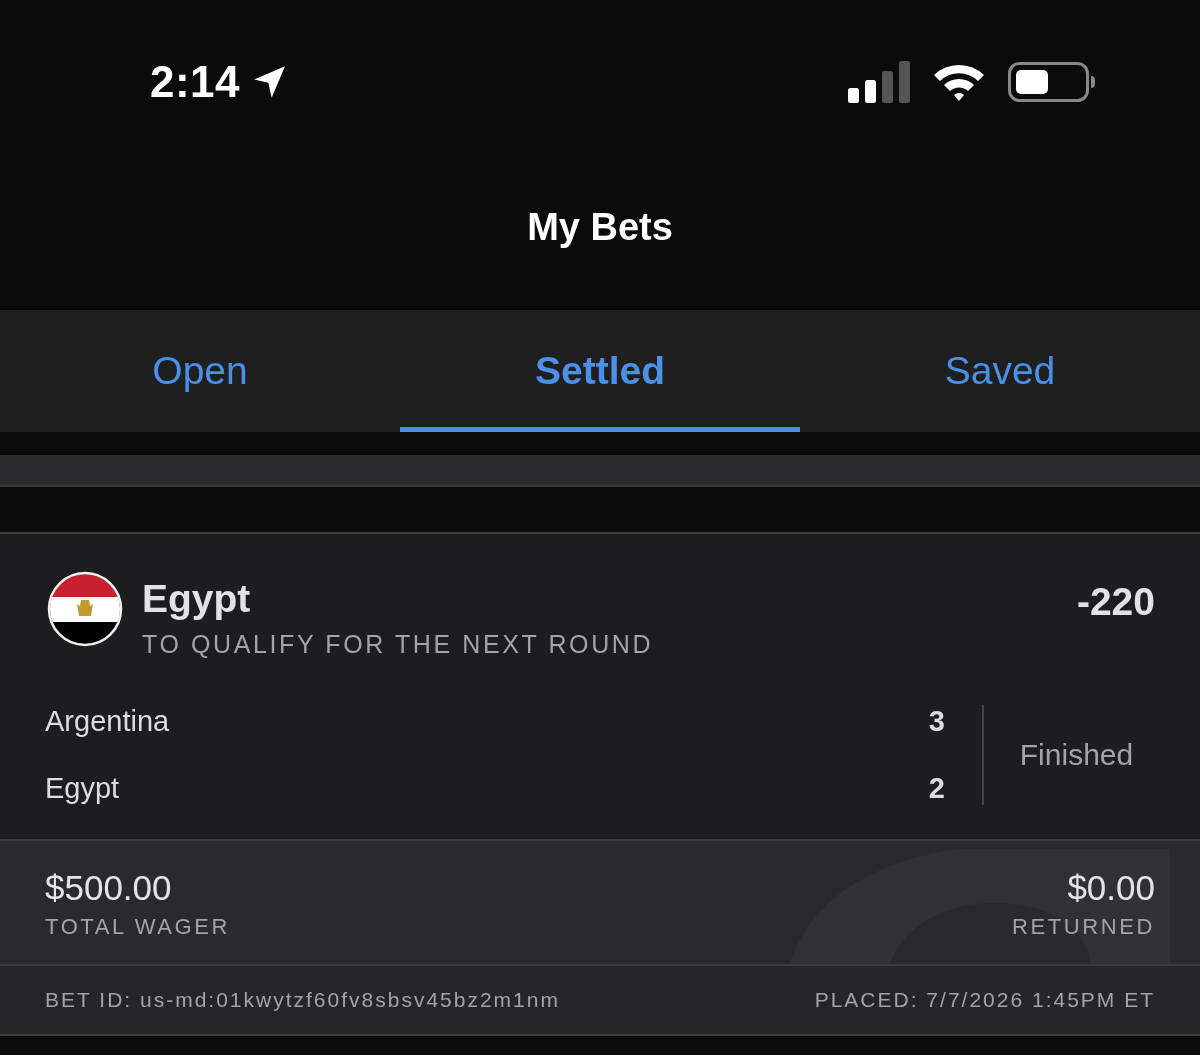 Image resolution: width=1200 pixels, height=1055 pixels. I want to click on team-name: Argentina, so click(107, 721).